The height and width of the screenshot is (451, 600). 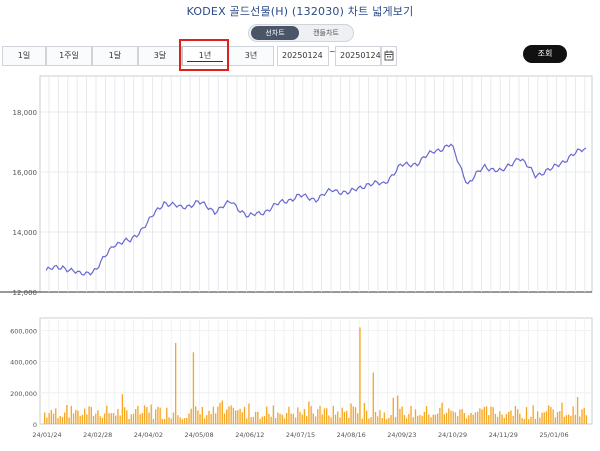 What do you see at coordinates (24, 56) in the screenshot?
I see `tab-1-day: 1일` at bounding box center [24, 56].